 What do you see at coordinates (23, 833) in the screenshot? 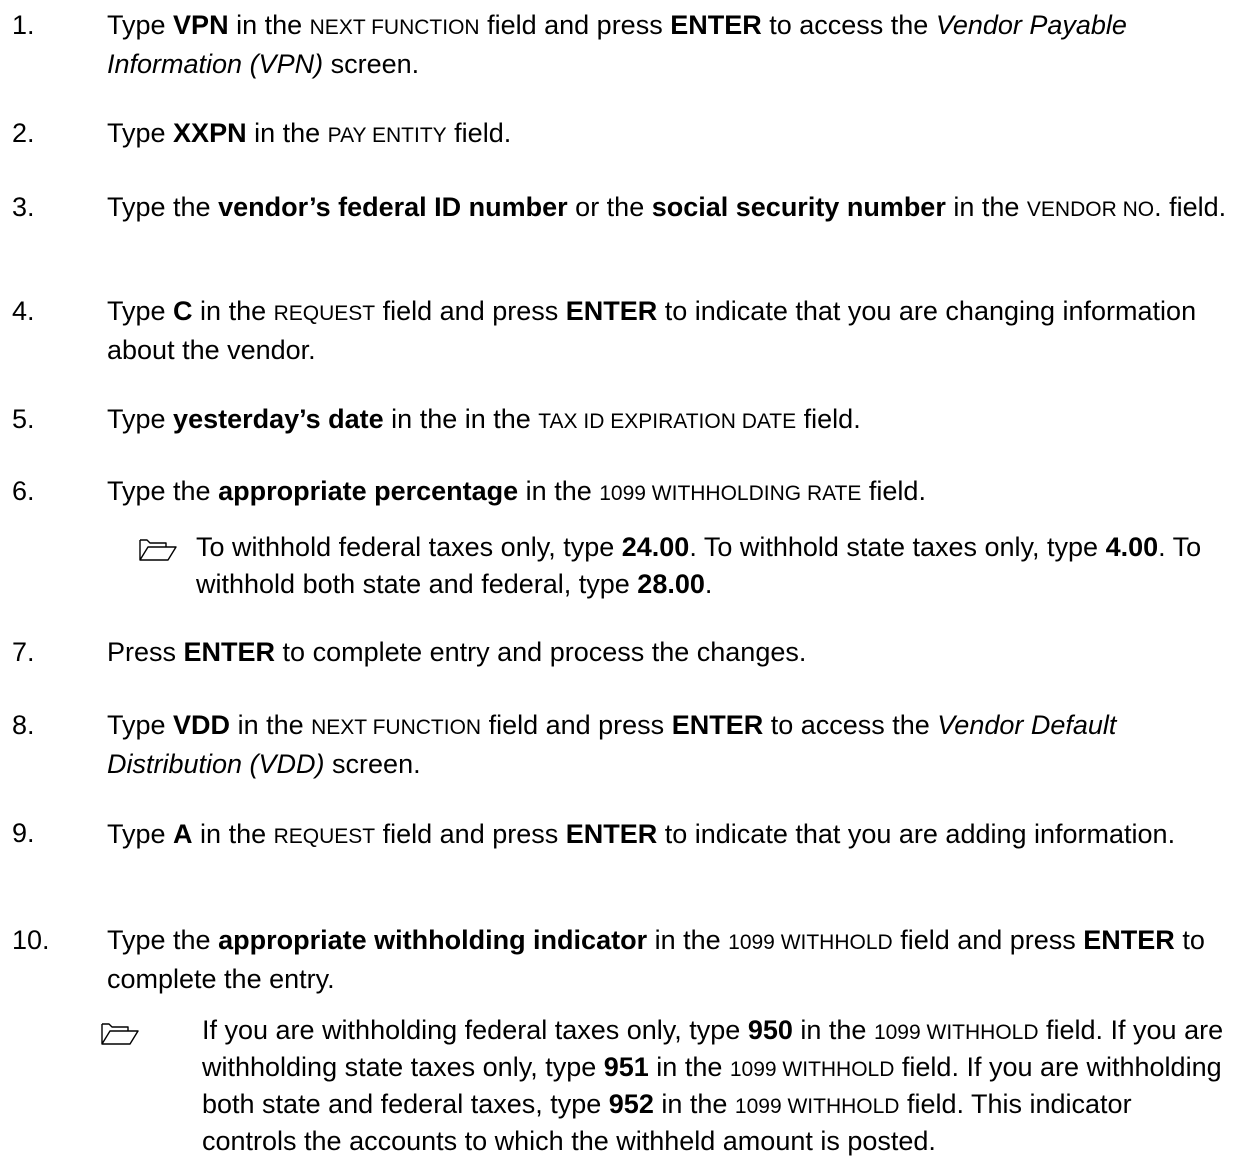
I see `step-number: 9.` at bounding box center [23, 833].